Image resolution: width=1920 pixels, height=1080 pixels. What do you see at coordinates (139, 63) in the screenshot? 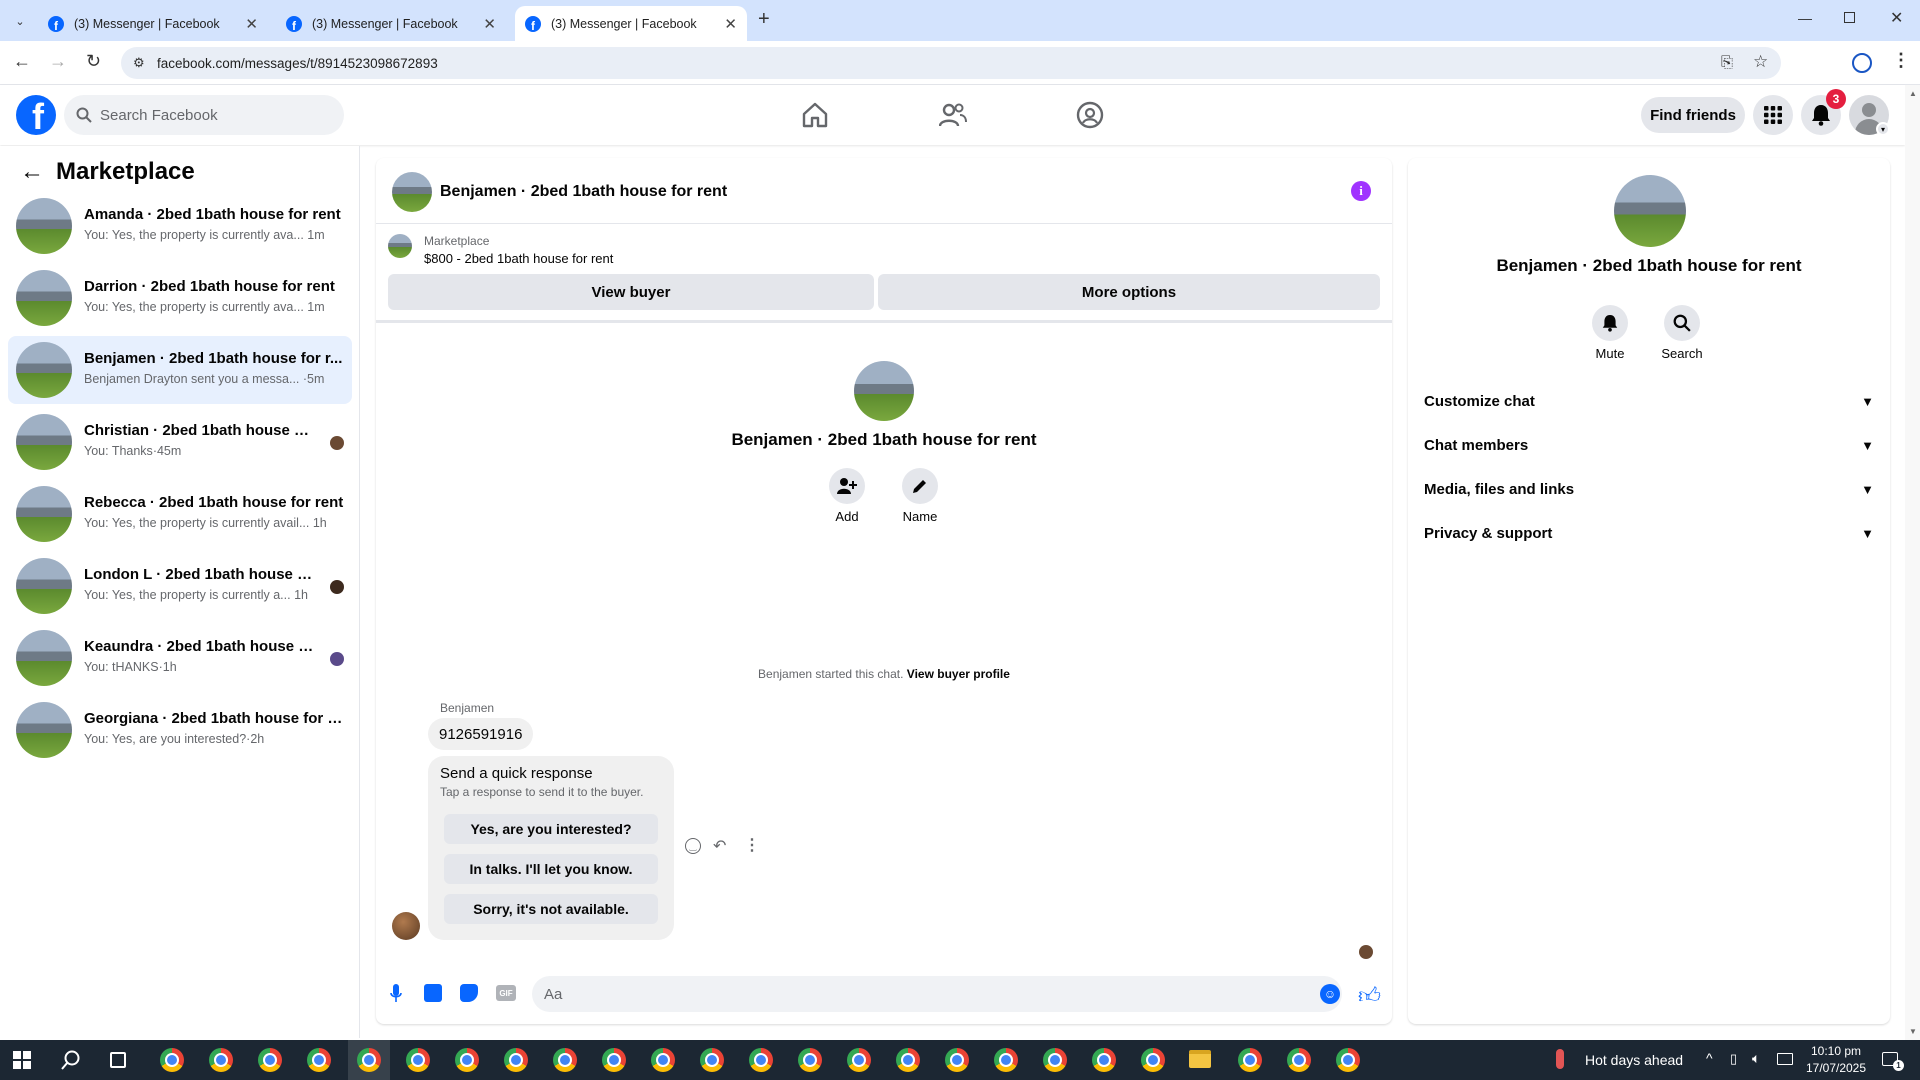
I see `site-info-icon: ⚙` at bounding box center [139, 63].